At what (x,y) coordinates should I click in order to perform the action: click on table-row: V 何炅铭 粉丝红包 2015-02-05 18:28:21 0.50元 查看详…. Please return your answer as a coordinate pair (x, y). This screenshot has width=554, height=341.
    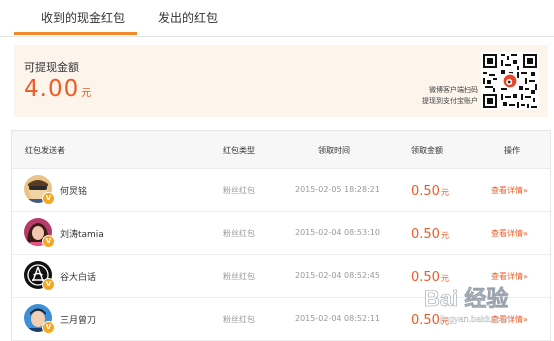
    Looking at the image, I should click on (281, 190).